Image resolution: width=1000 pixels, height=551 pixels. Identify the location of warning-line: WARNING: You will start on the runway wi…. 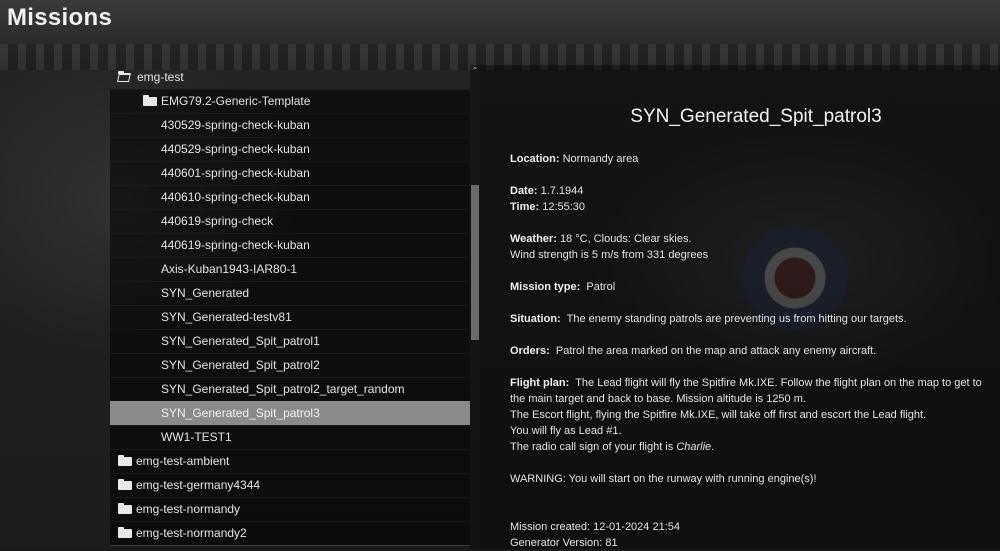
(663, 479).